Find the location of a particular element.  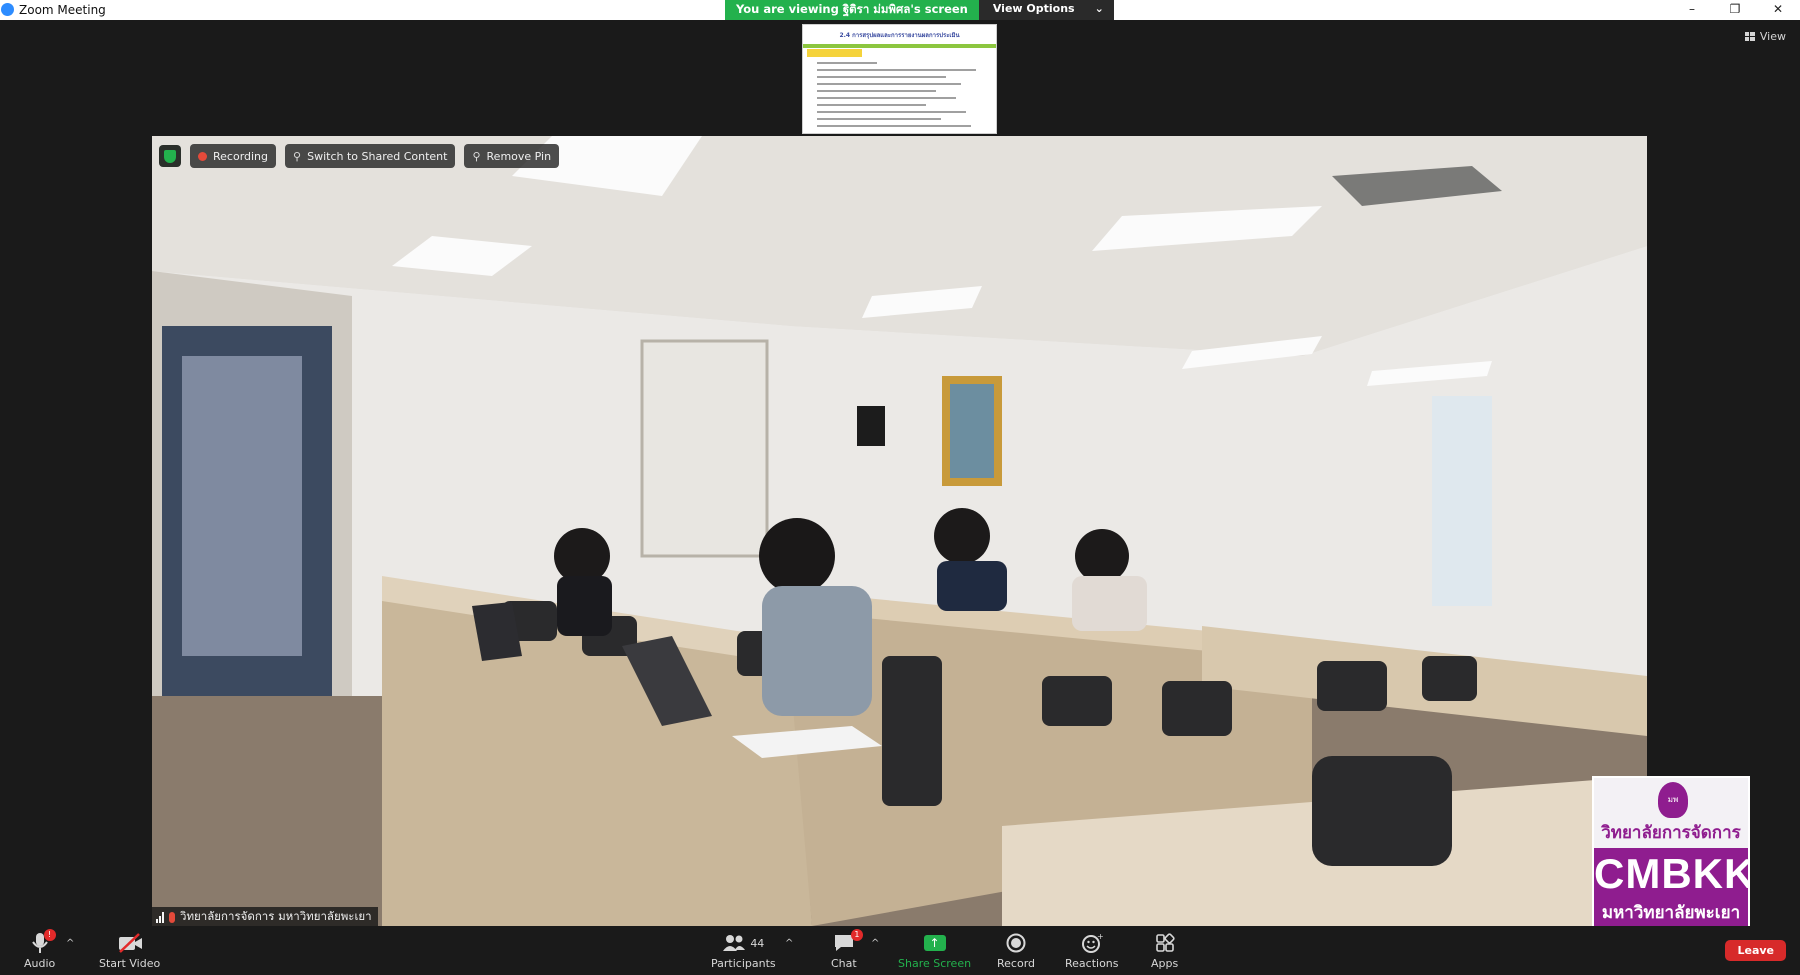

share-screen-icon: ↑ is located at coordinates (934, 943).